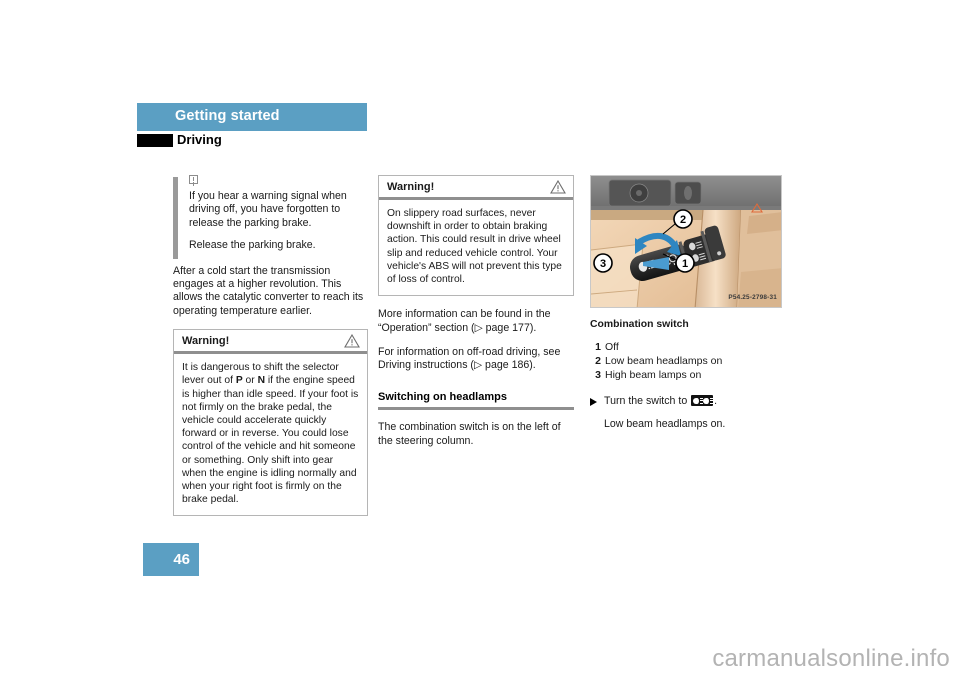 This screenshot has width=960, height=678. Describe the element at coordinates (639, 324) in the screenshot. I see `figure-caption: Combination switch` at that location.